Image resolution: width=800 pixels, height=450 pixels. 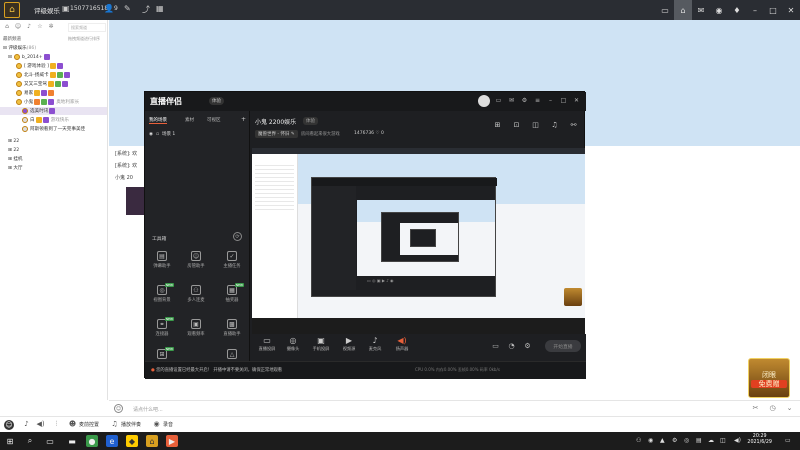 I want to click on tab-scenes: 我的场景, so click(x=158, y=120).